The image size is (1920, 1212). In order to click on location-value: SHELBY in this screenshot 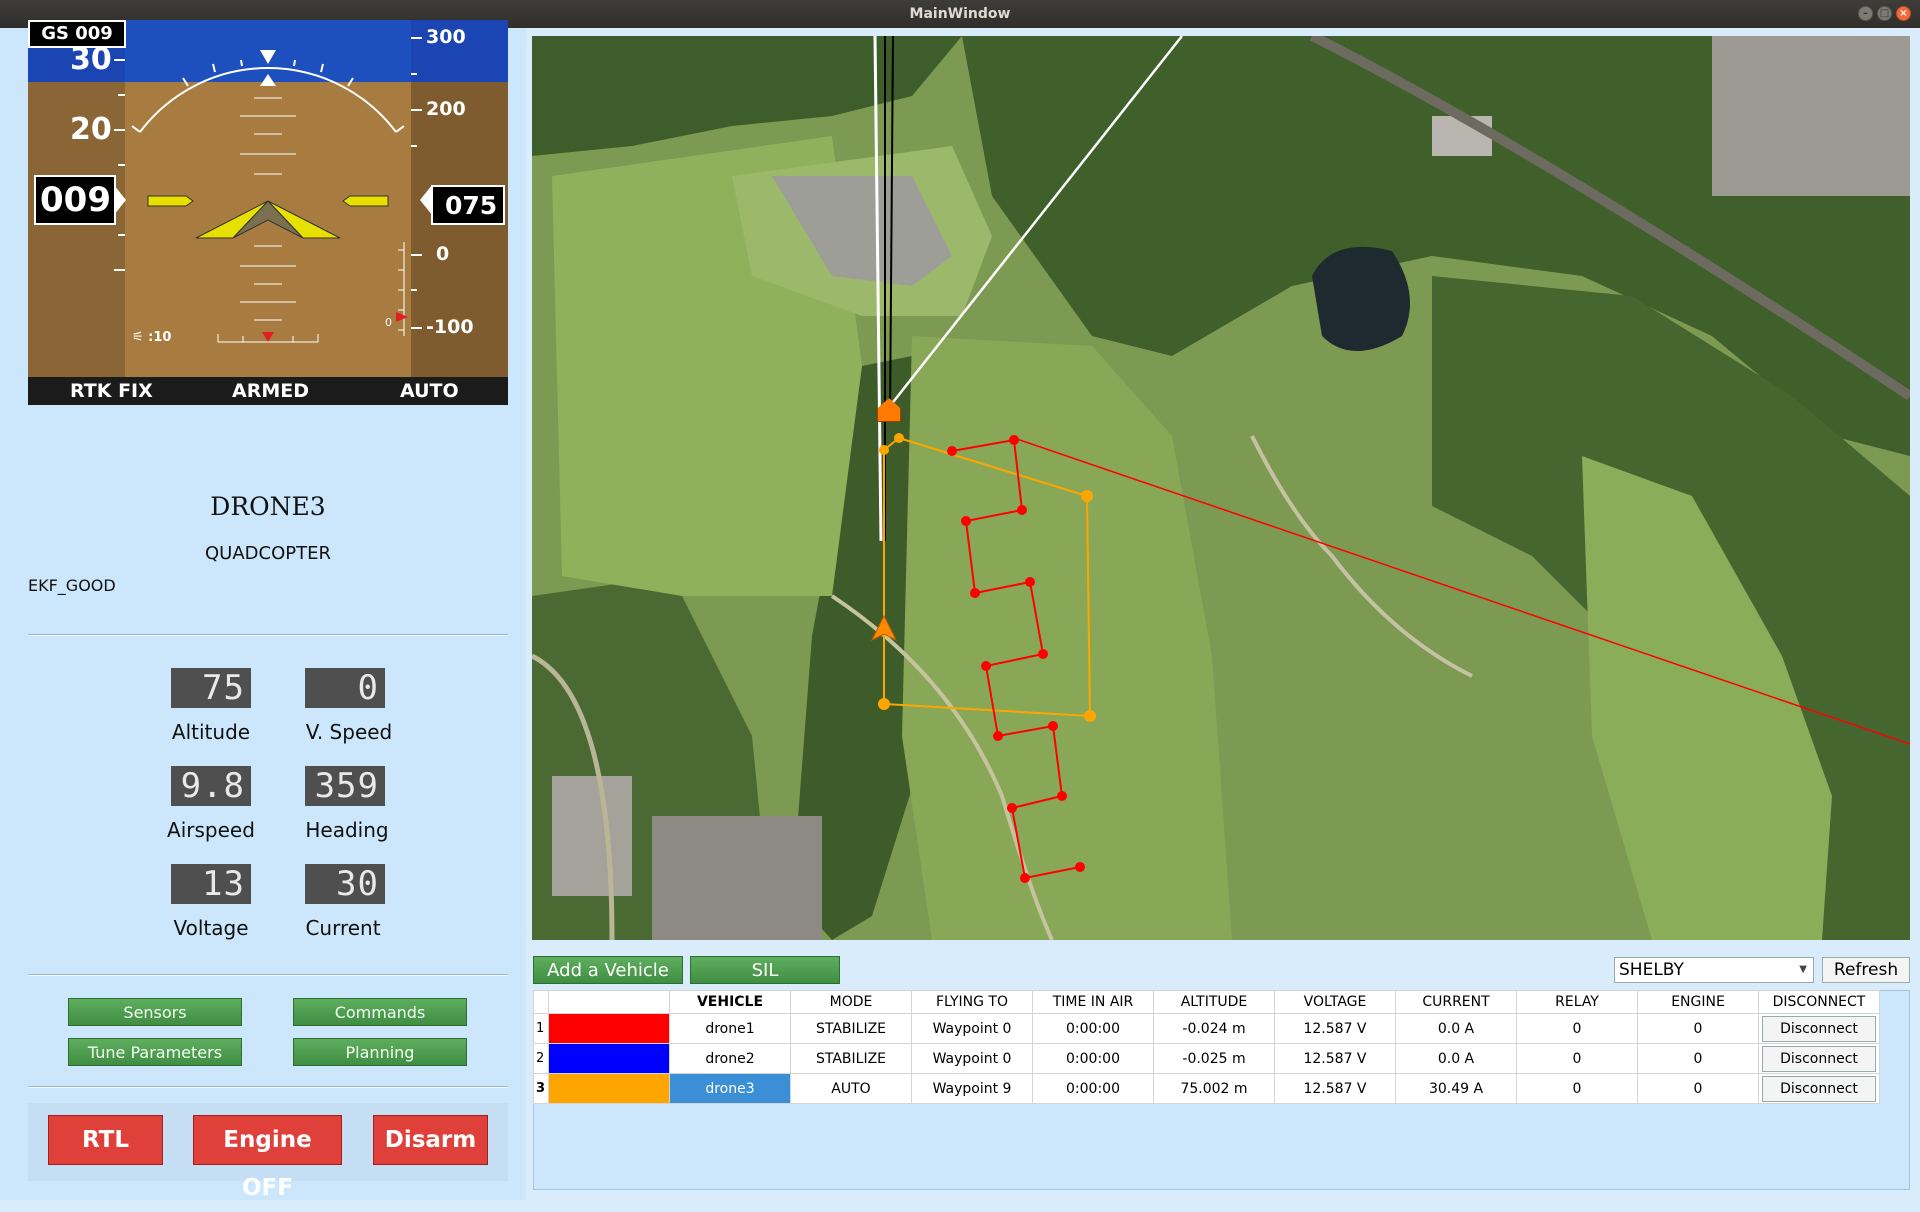, I will do `click(1651, 970)`.